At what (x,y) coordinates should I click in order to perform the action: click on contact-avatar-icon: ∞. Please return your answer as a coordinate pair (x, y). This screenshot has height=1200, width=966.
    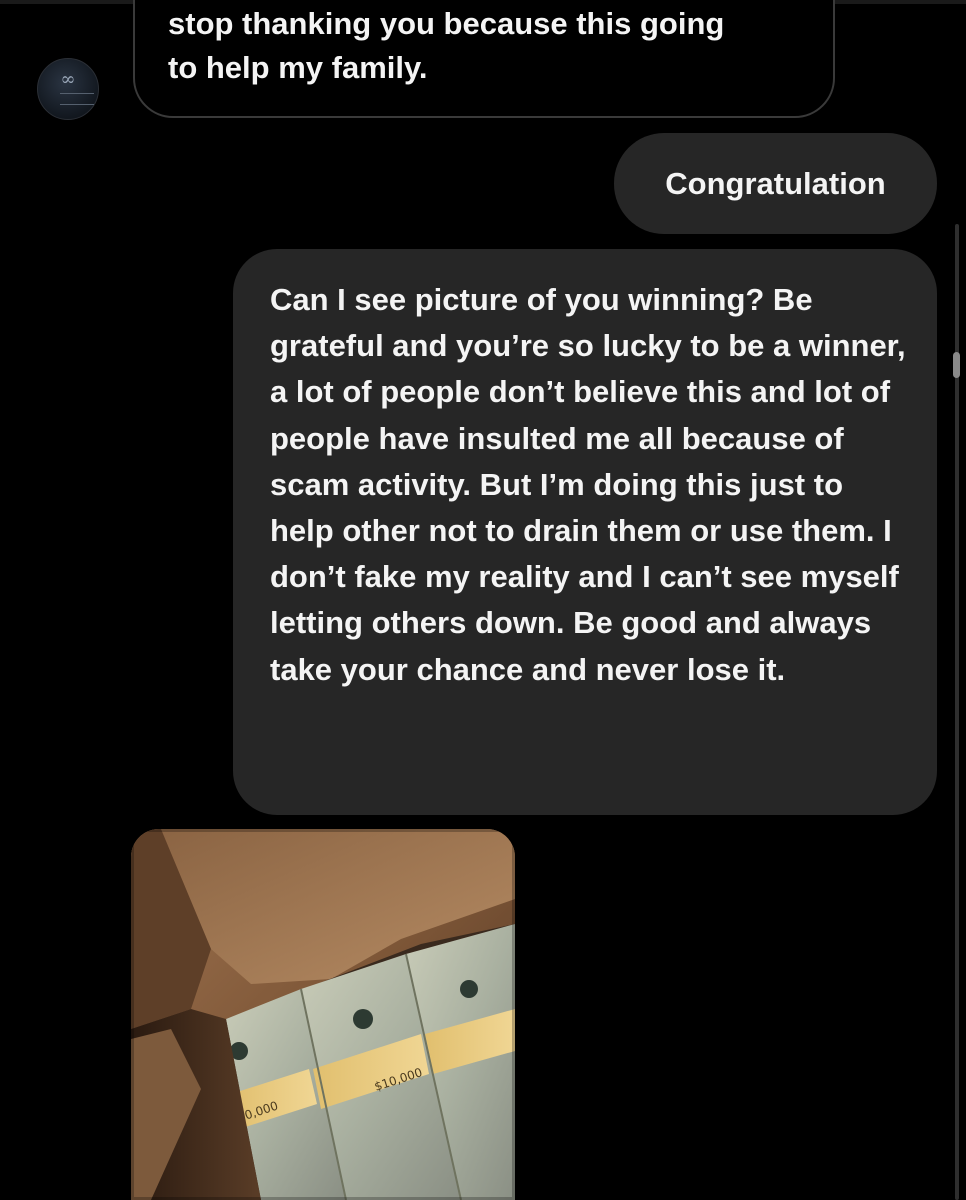
    Looking at the image, I should click on (68, 89).